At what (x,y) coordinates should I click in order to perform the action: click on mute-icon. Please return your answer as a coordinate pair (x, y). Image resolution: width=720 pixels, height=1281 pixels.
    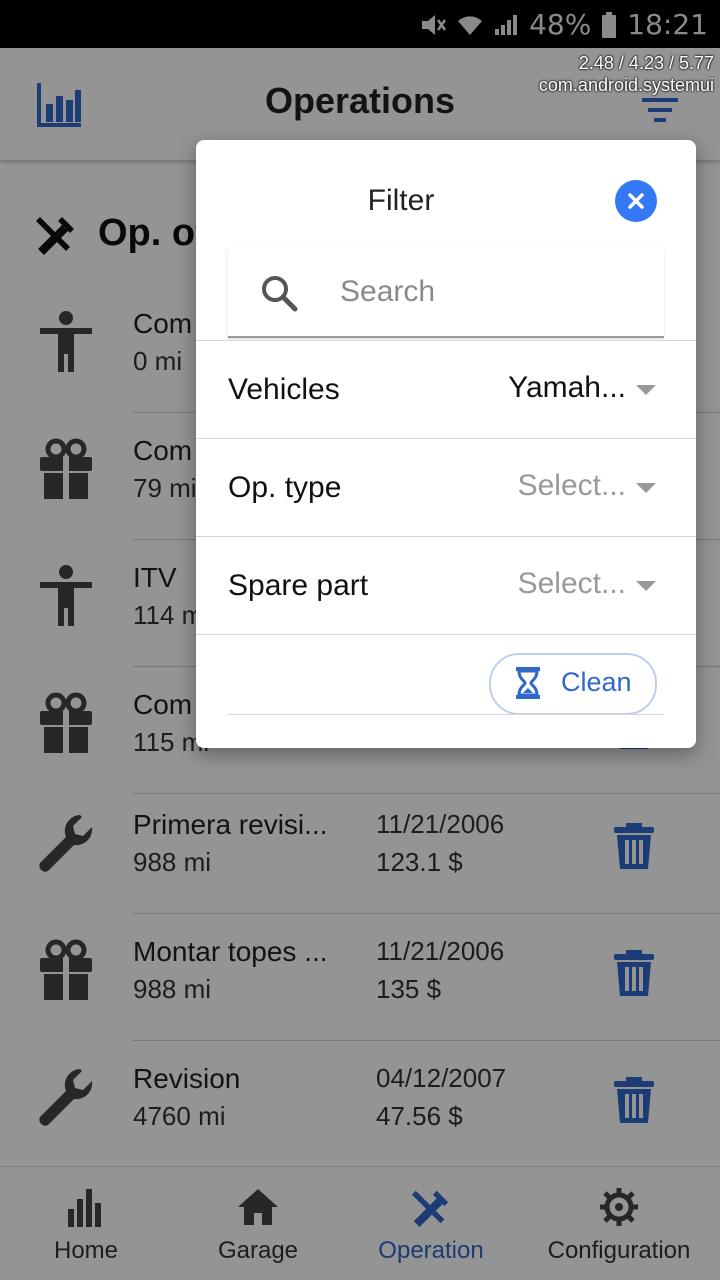
    Looking at the image, I should click on (434, 24).